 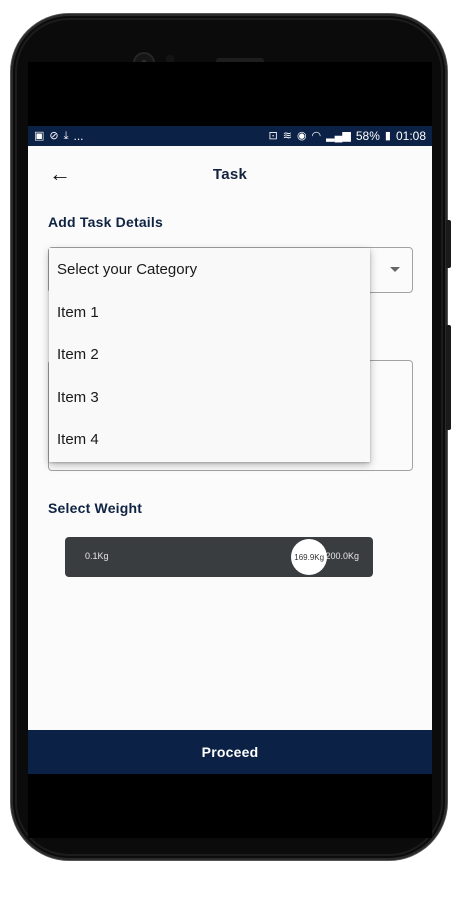 What do you see at coordinates (97, 556) in the screenshot?
I see `weight-min-label: 0.1Kg` at bounding box center [97, 556].